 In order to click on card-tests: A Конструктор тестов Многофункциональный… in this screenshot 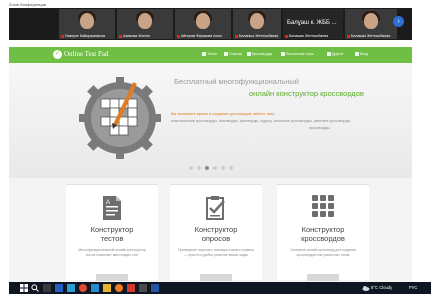, I will do `click(112, 232)`.